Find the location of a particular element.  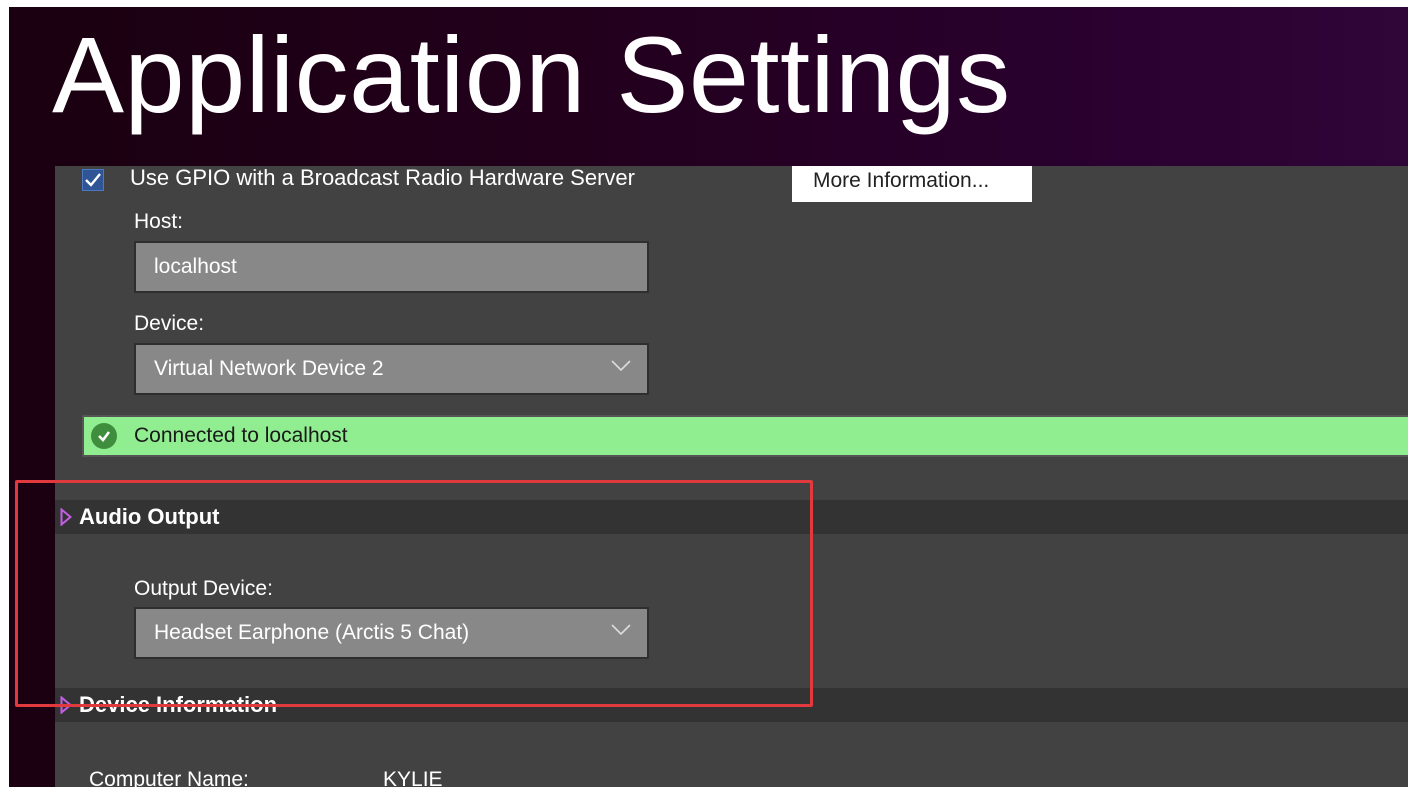

computer-name-value: KYLIE is located at coordinates (413, 777).